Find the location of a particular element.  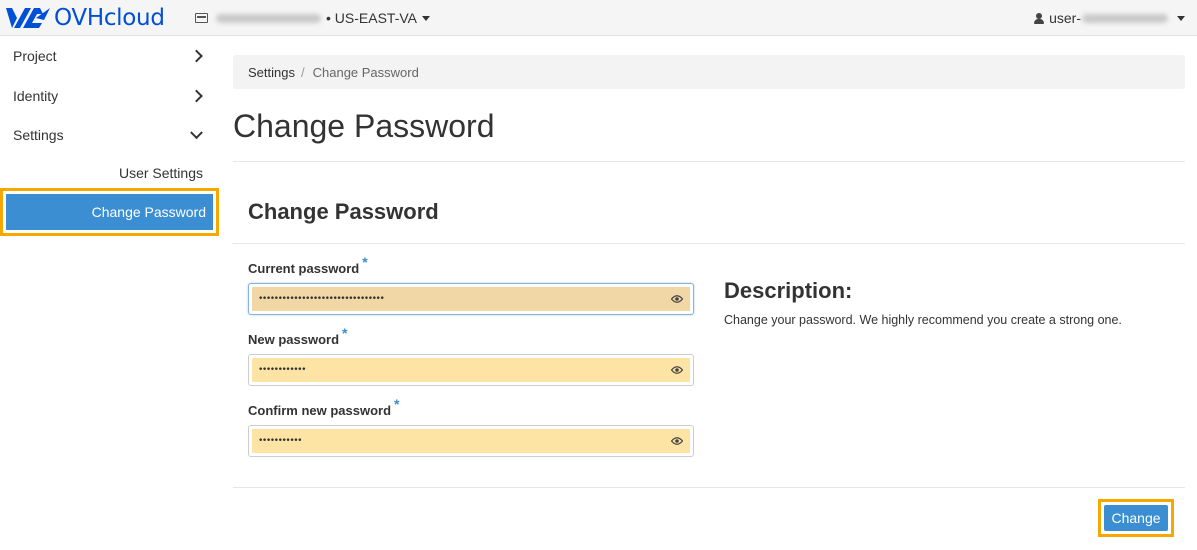

sidebar-item-change-password: Change Password is located at coordinates (109, 212).